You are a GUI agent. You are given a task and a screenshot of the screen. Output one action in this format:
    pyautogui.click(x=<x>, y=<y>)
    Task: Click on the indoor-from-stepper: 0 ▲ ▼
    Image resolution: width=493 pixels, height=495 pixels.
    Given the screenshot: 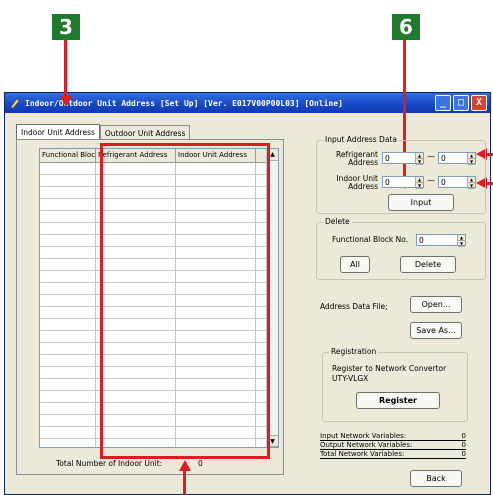 What is the action you would take?
    pyautogui.click(x=403, y=182)
    